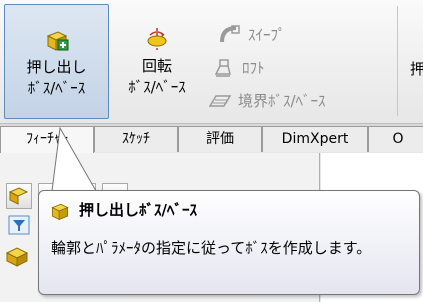 The image size is (423, 302). Describe the element at coordinates (395, 139) in the screenshot. I see `tab-office: O` at that location.